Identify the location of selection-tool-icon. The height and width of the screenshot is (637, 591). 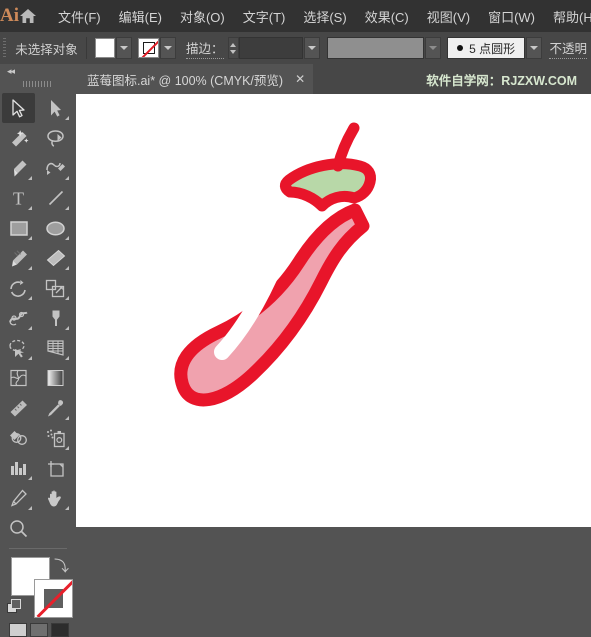
(18, 107).